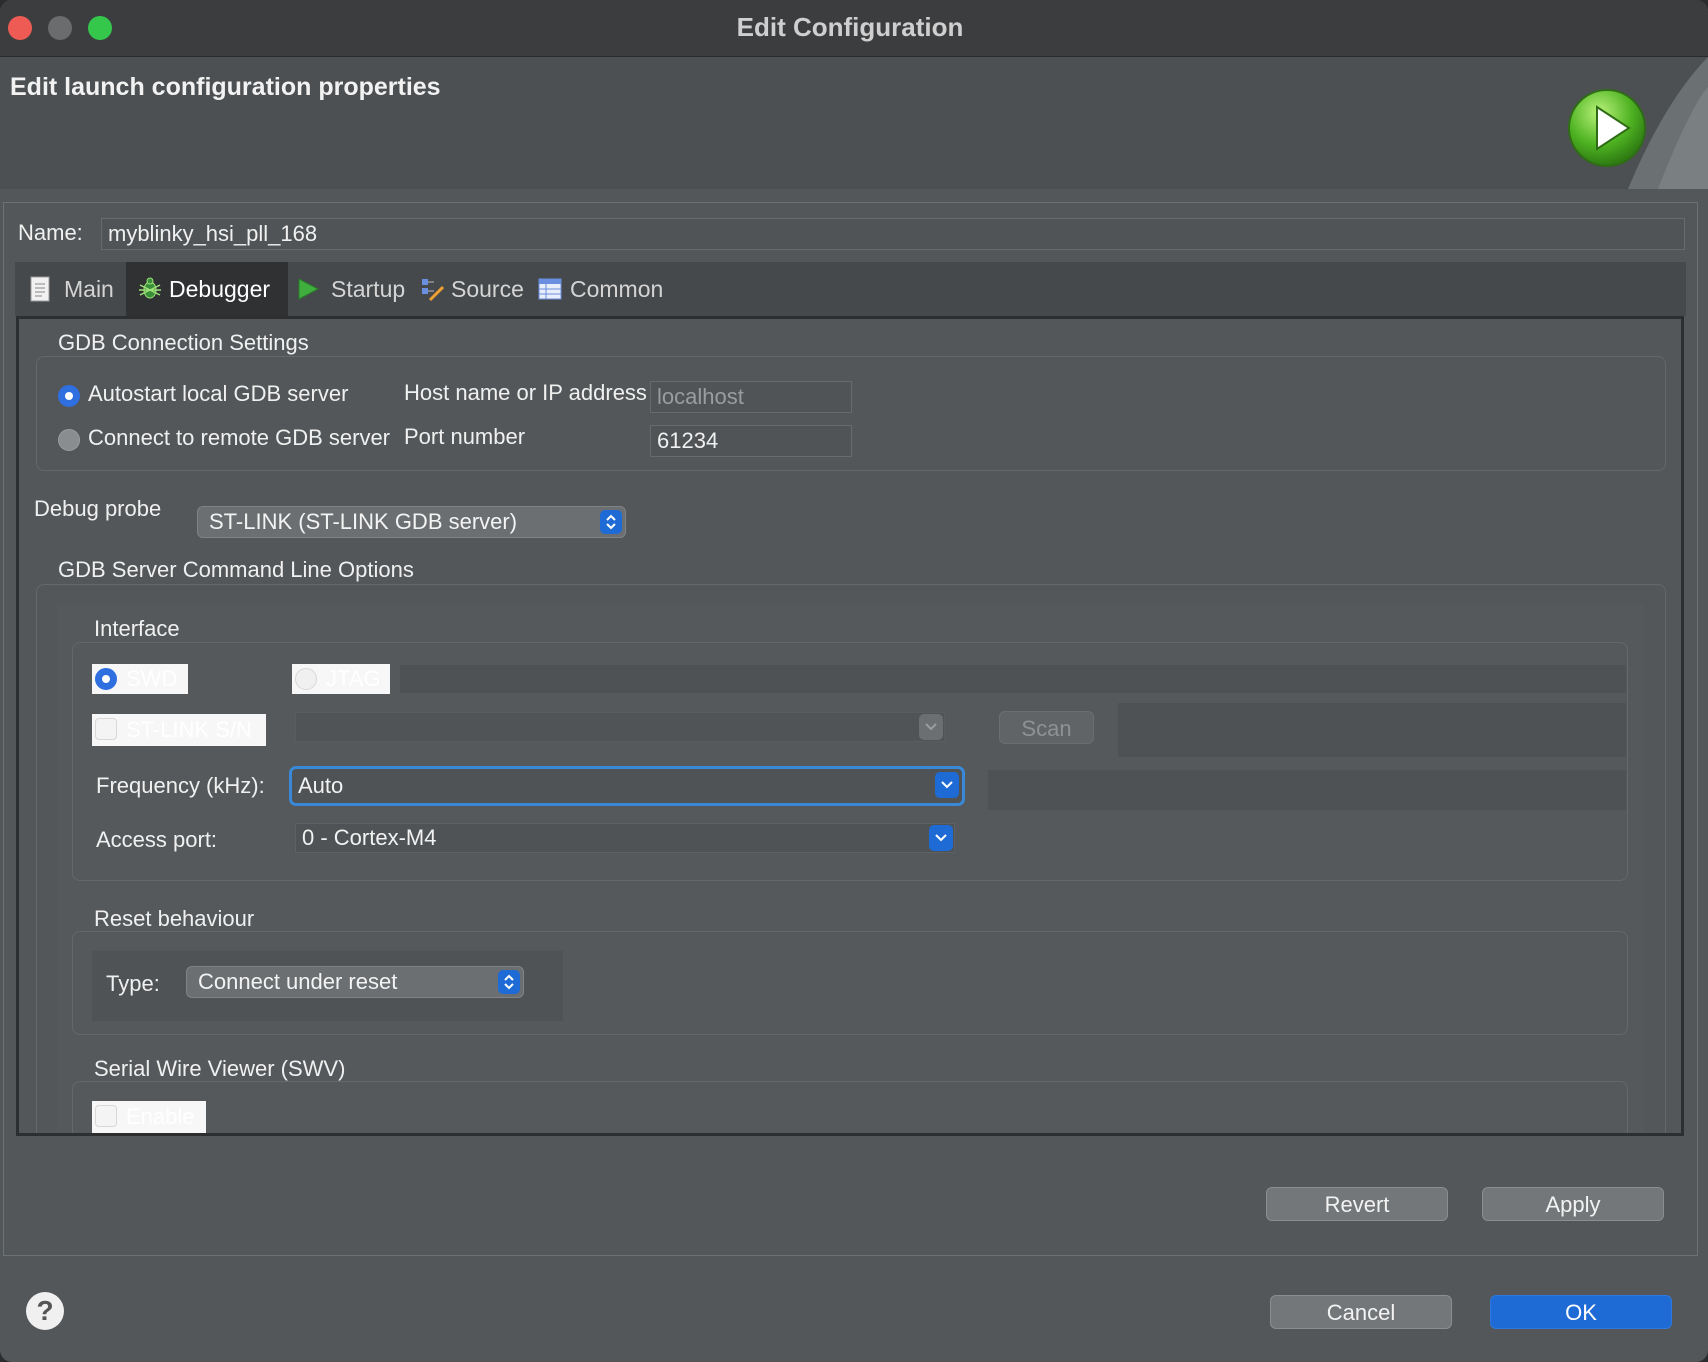 The width and height of the screenshot is (1708, 1362). I want to click on jtag-label: JTAG, so click(353, 678).